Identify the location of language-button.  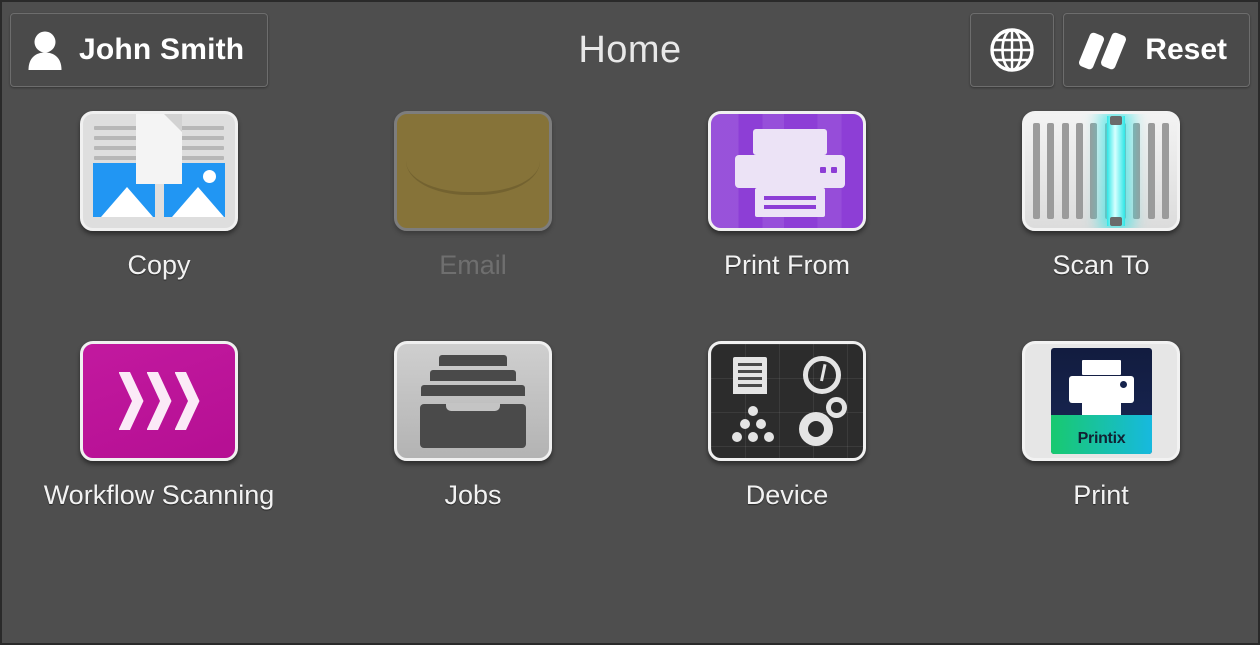
(1012, 50).